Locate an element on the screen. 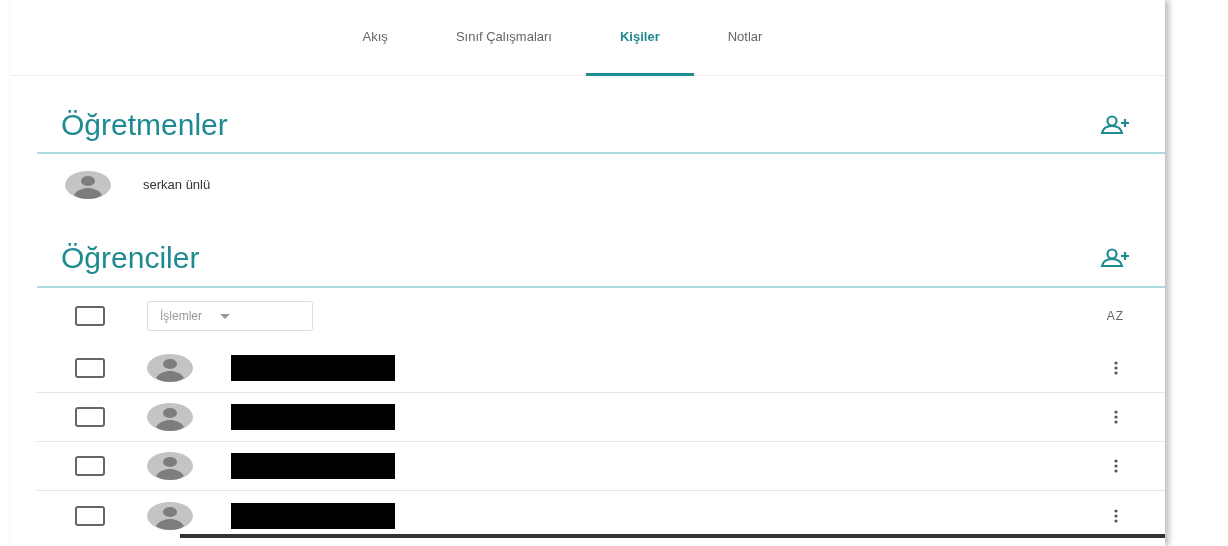 The image size is (1228, 546). tab: Kişiler is located at coordinates (639, 38).